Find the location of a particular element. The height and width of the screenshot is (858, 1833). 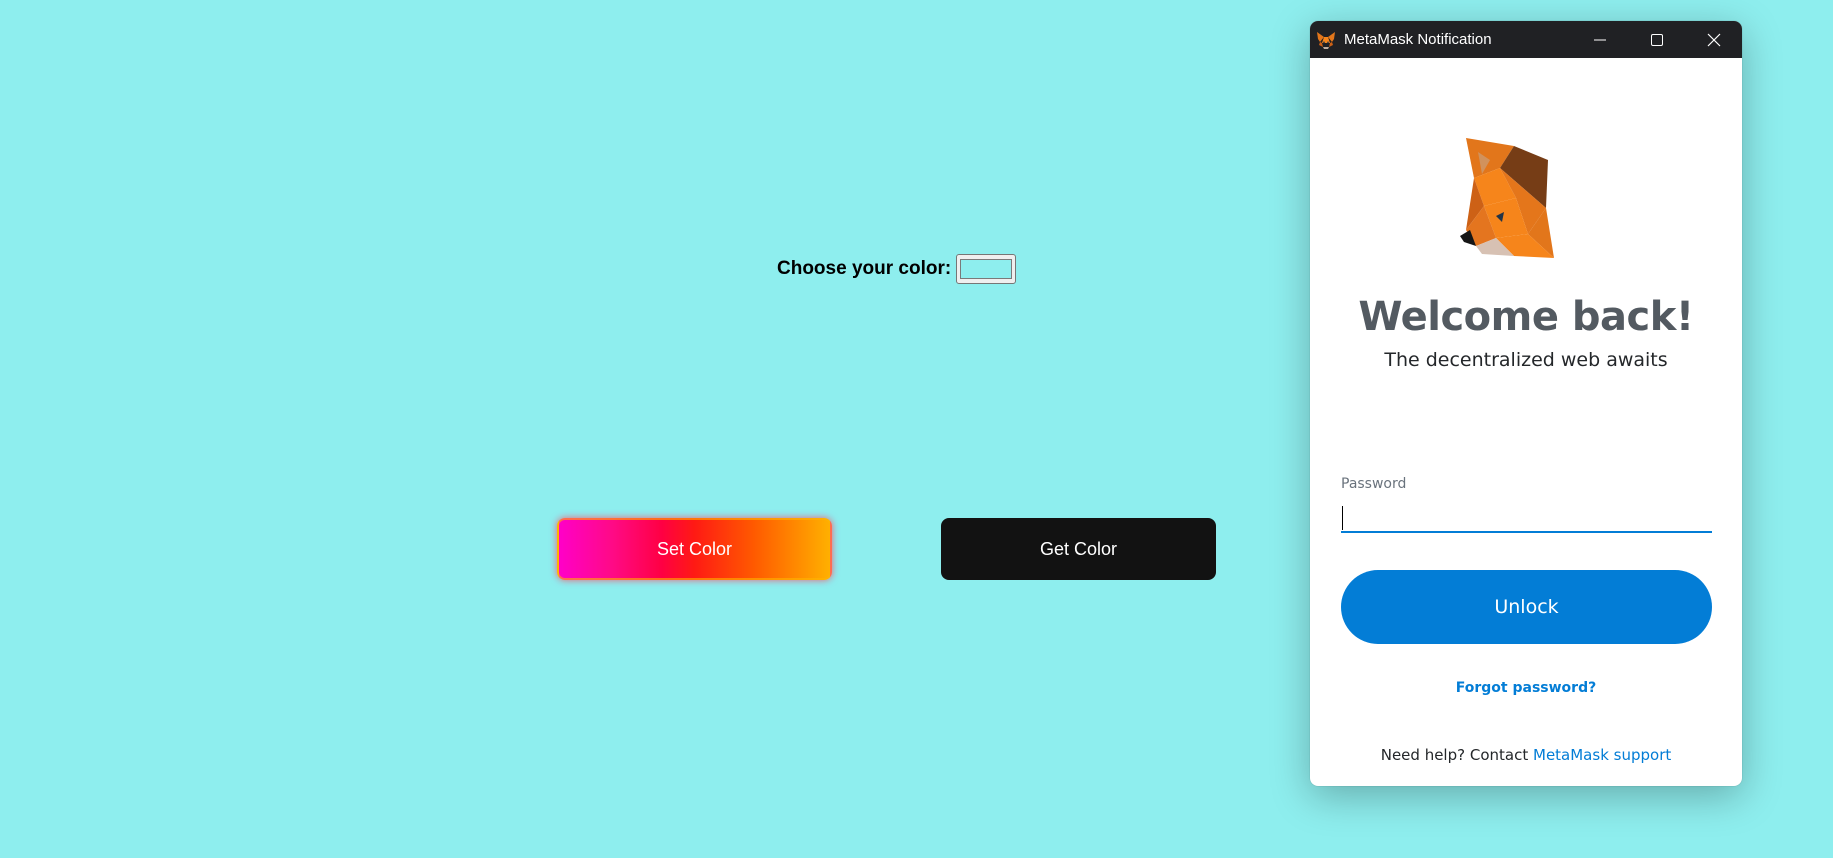

welcome-tagline: The decentralized web awaits is located at coordinates (1526, 360).